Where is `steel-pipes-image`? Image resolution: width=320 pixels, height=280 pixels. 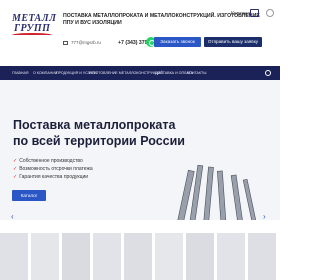 steel-pipes-image is located at coordinates (216, 192).